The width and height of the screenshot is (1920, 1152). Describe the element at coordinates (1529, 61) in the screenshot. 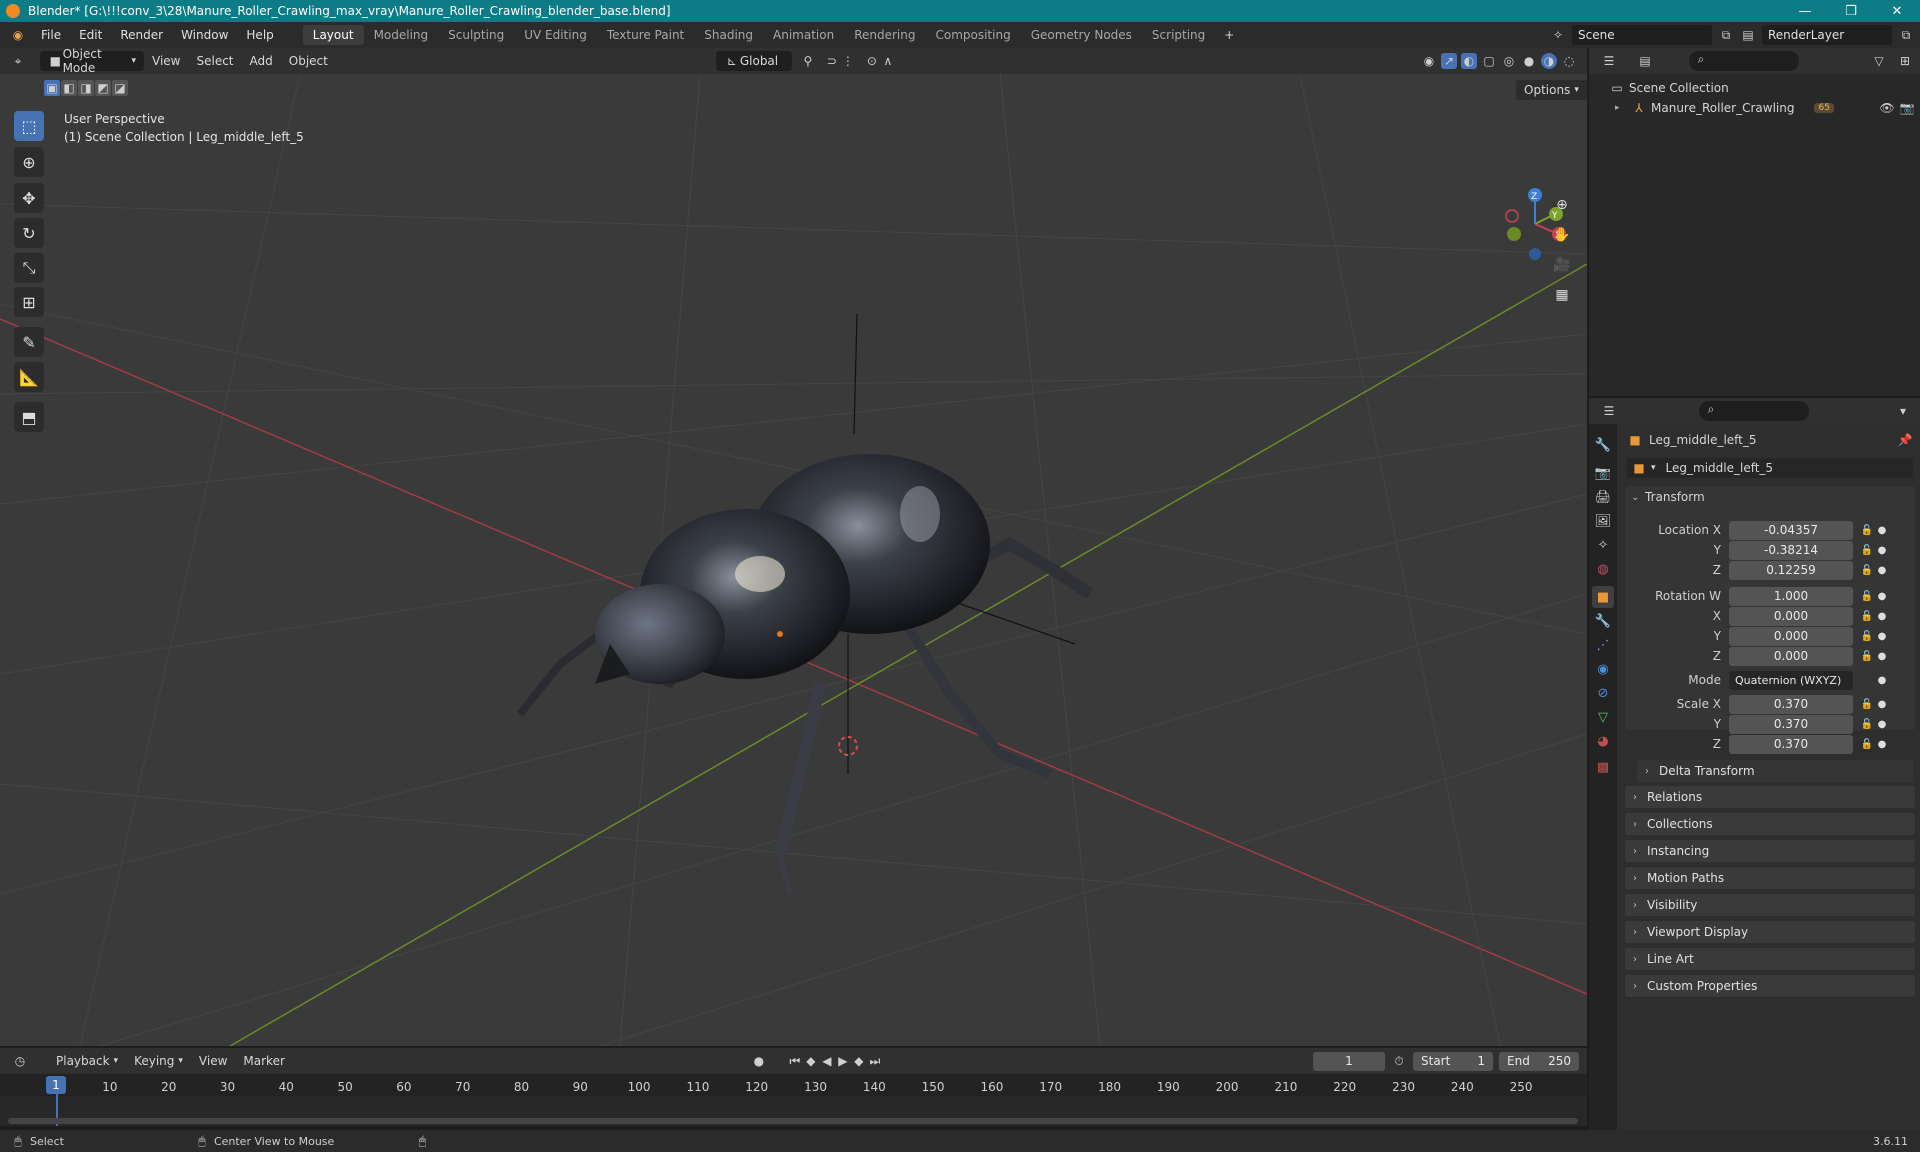

I see `solid-shading-icon: ●` at that location.